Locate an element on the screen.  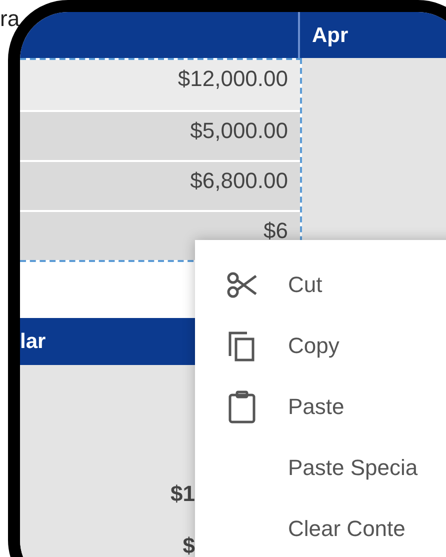
table-cell: $6,800.00 is located at coordinates (160, 185).